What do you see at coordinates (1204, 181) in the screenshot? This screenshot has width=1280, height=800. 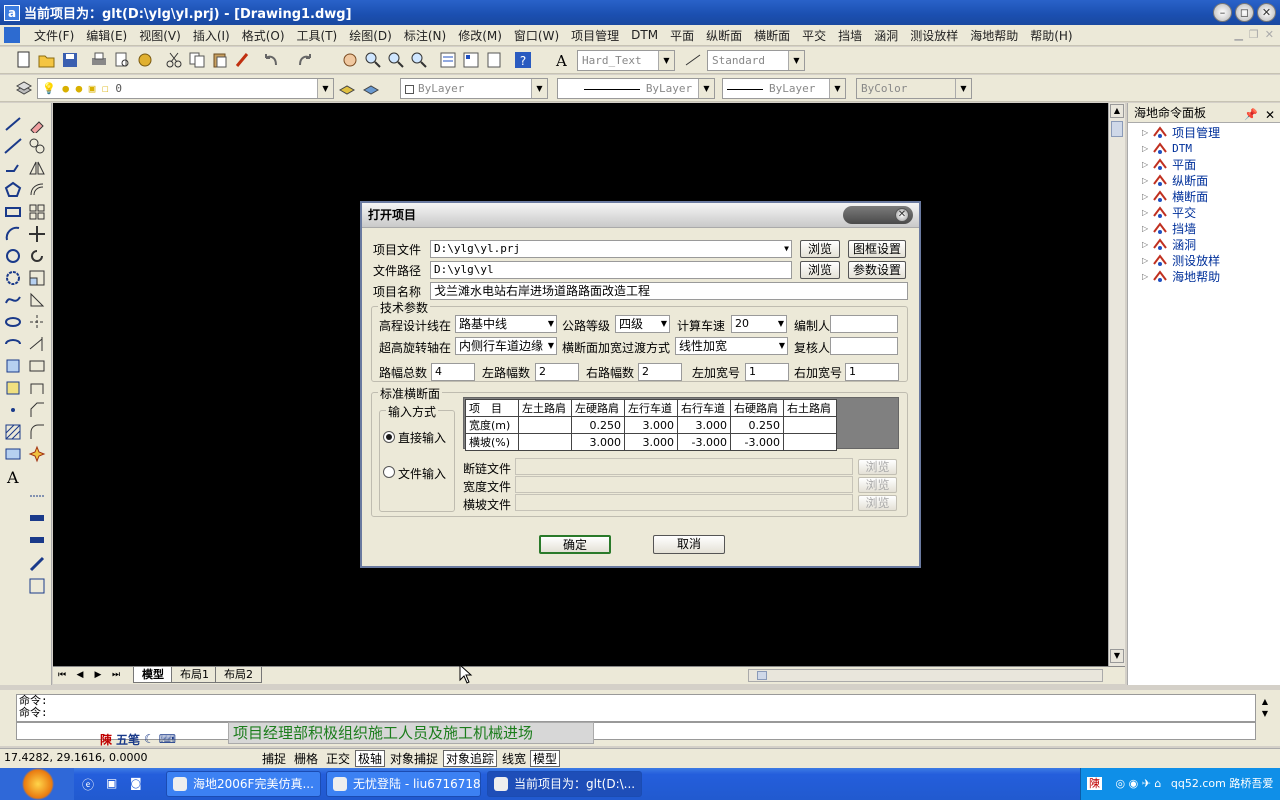 I see `tree-item-profile: ▷ 纵断面` at bounding box center [1204, 181].